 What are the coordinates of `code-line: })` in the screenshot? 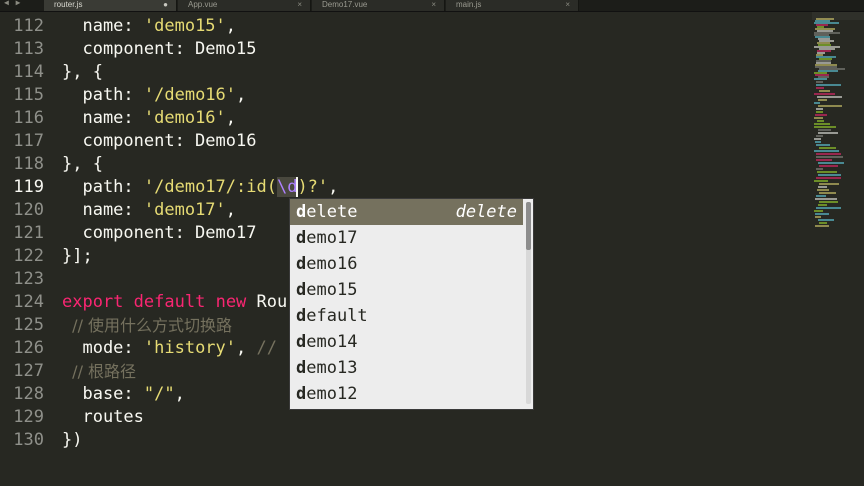 It's located at (72, 440).